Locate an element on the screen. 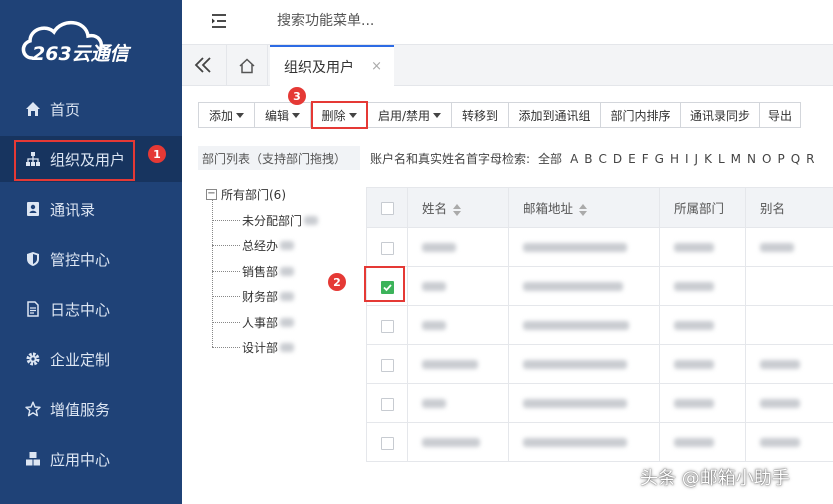 The width and height of the screenshot is (833, 504). alpha-letter: P is located at coordinates (780, 159).